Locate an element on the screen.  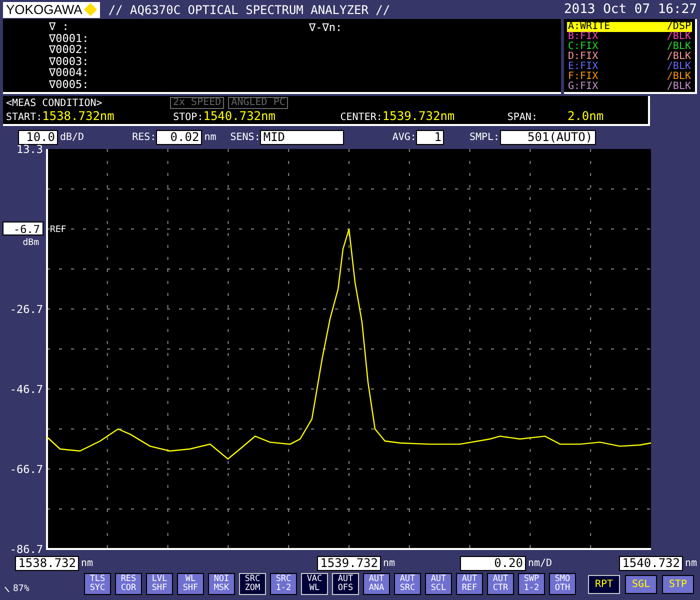
ref-level-field: -6.7 is located at coordinates (23, 229).